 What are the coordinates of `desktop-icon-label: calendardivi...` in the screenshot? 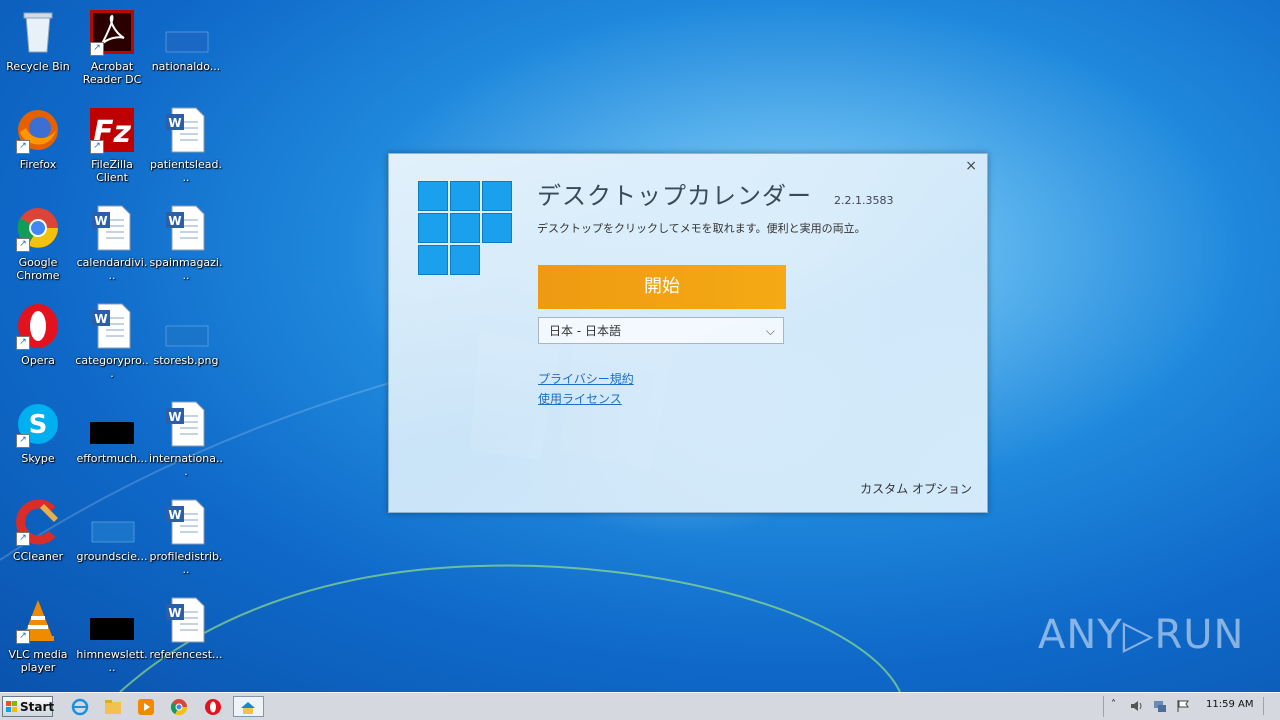 It's located at (112, 269).